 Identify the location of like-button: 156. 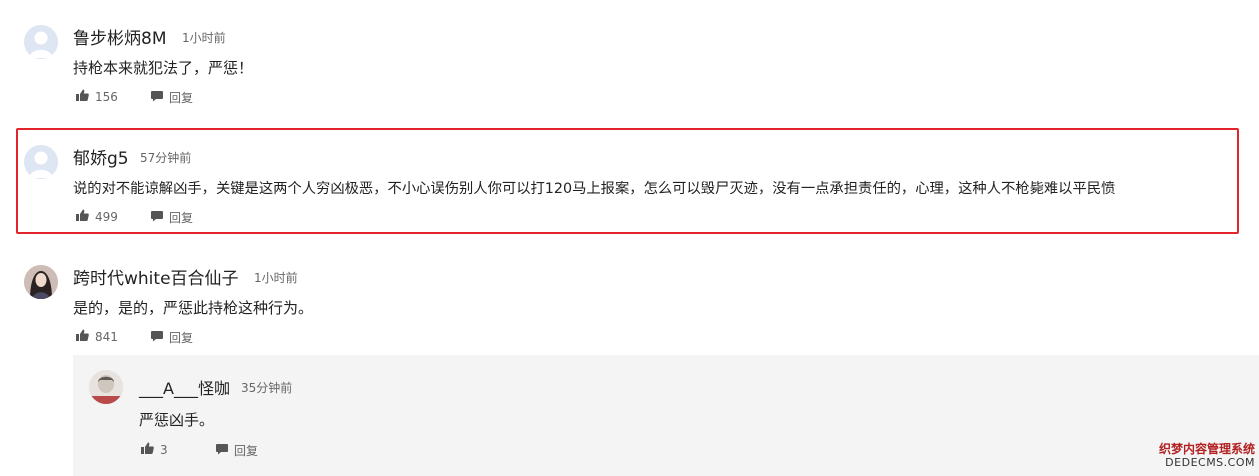
(97, 96).